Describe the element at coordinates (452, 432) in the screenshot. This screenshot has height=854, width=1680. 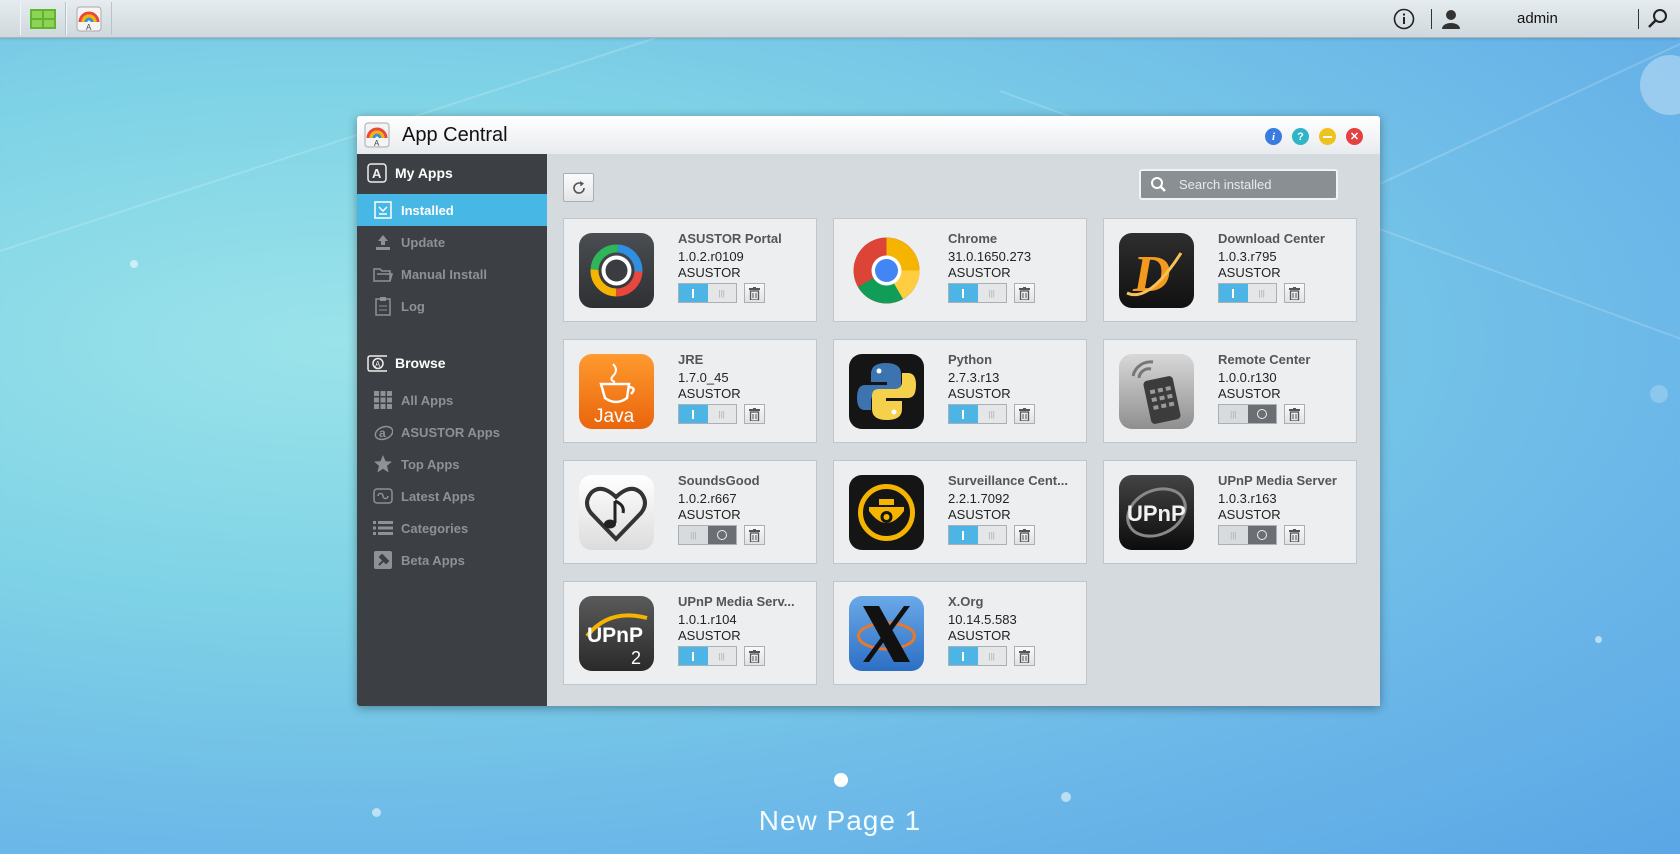
I see `sidebar-item-asustor-apps: a ASUSTOR Apps` at that location.